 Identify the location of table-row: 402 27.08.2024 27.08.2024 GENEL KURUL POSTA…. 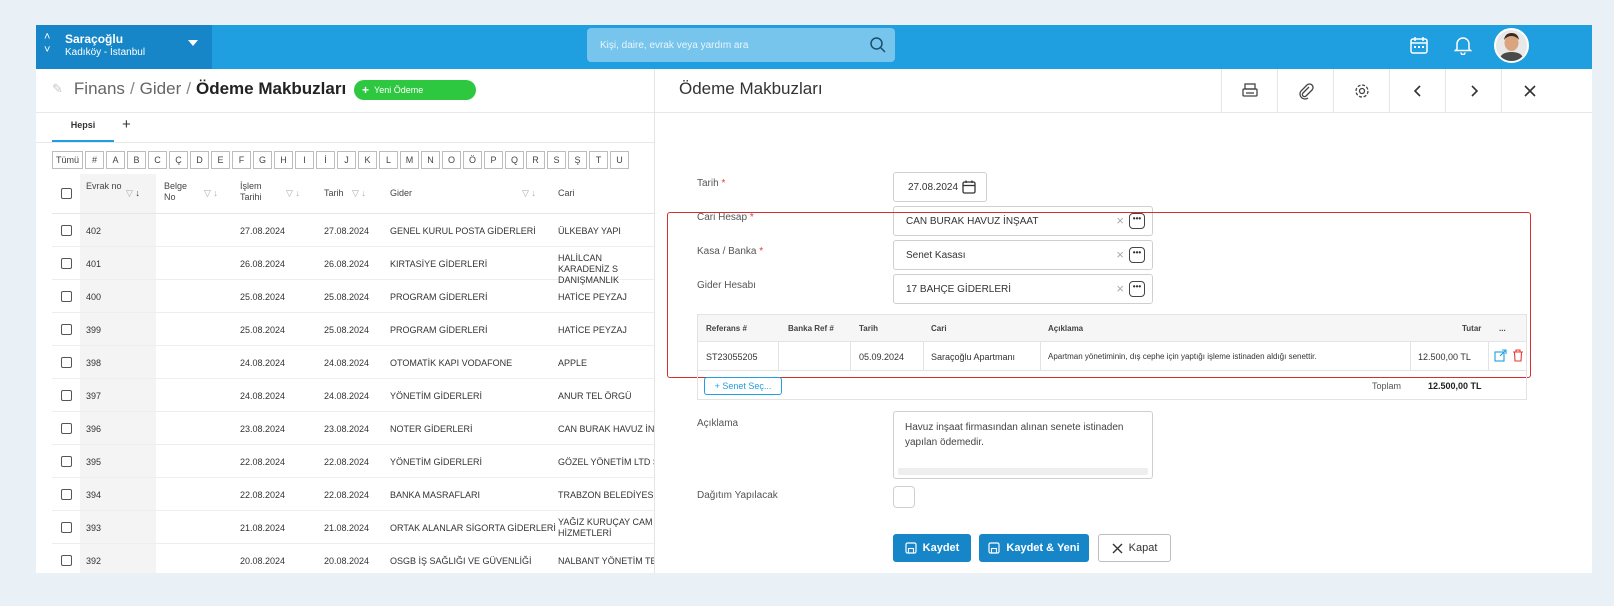
(353, 230).